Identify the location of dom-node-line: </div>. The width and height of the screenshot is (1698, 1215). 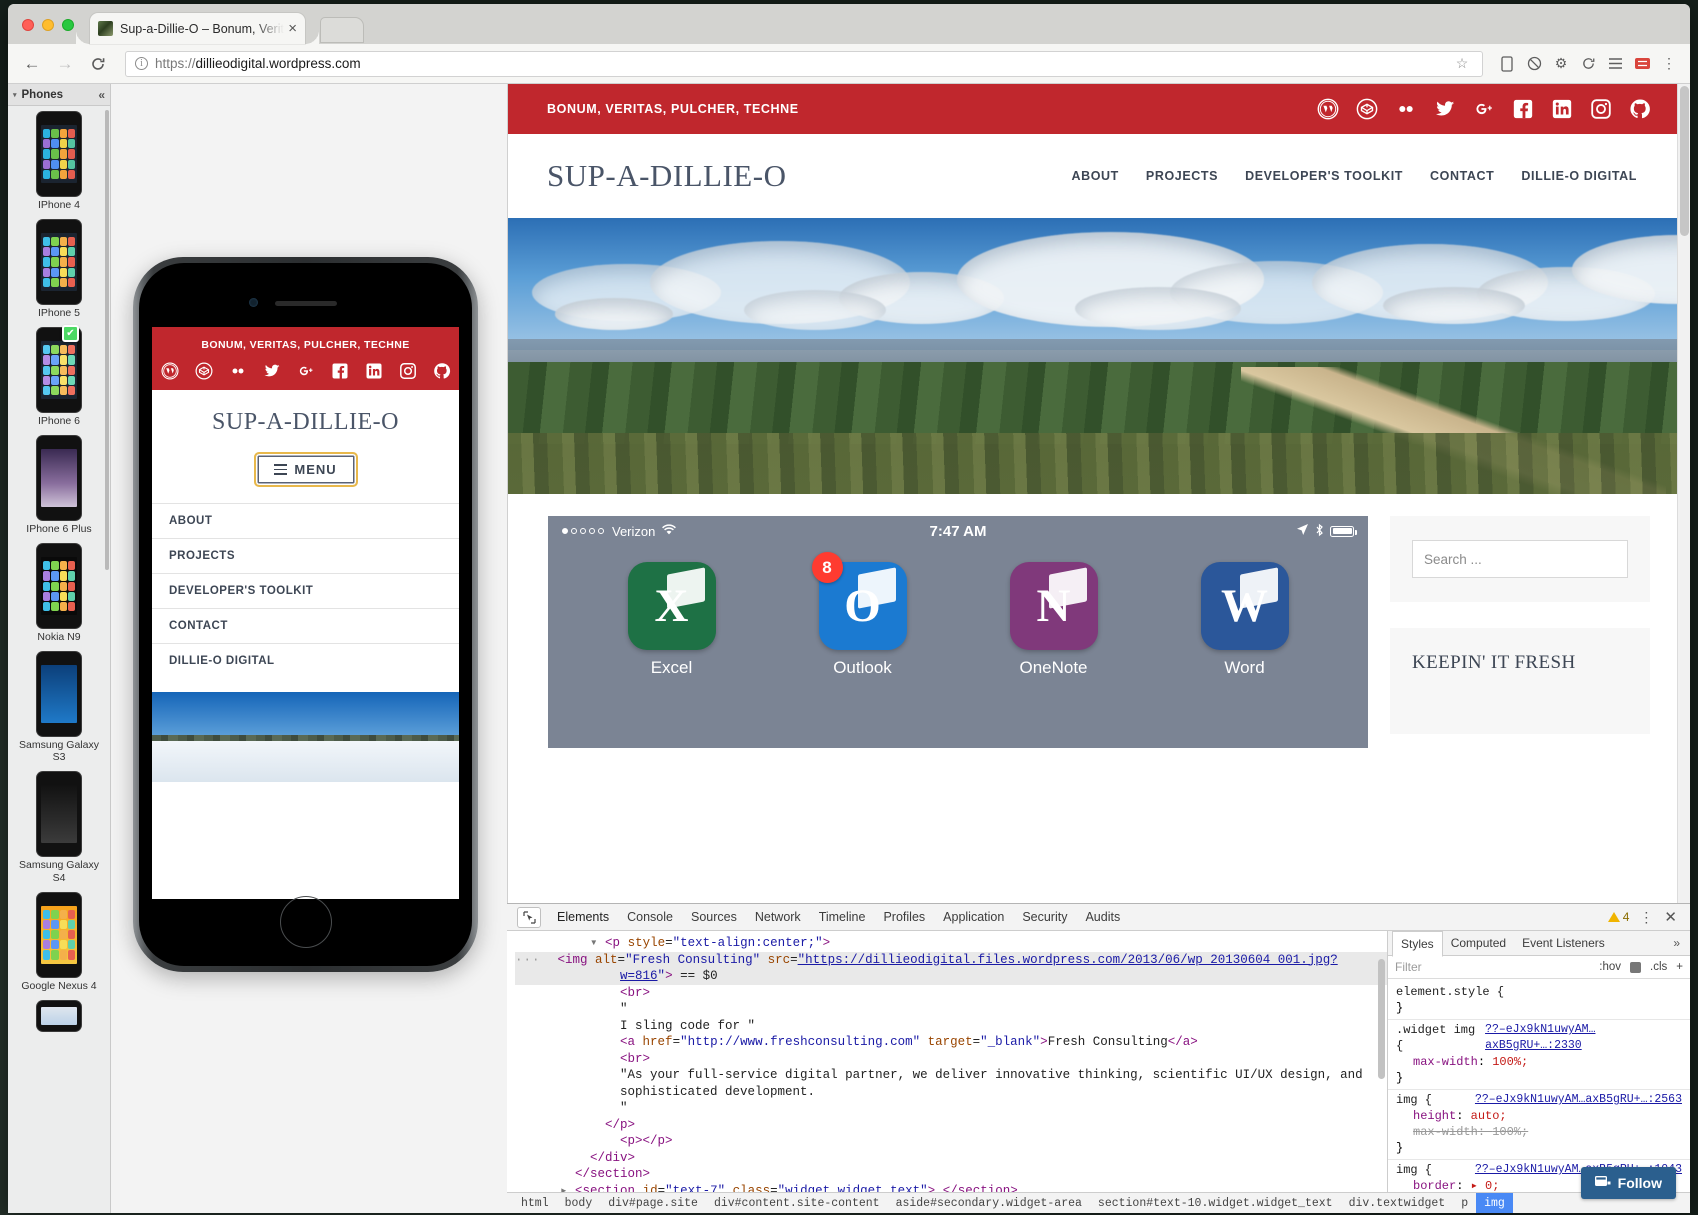
(951, 1158).